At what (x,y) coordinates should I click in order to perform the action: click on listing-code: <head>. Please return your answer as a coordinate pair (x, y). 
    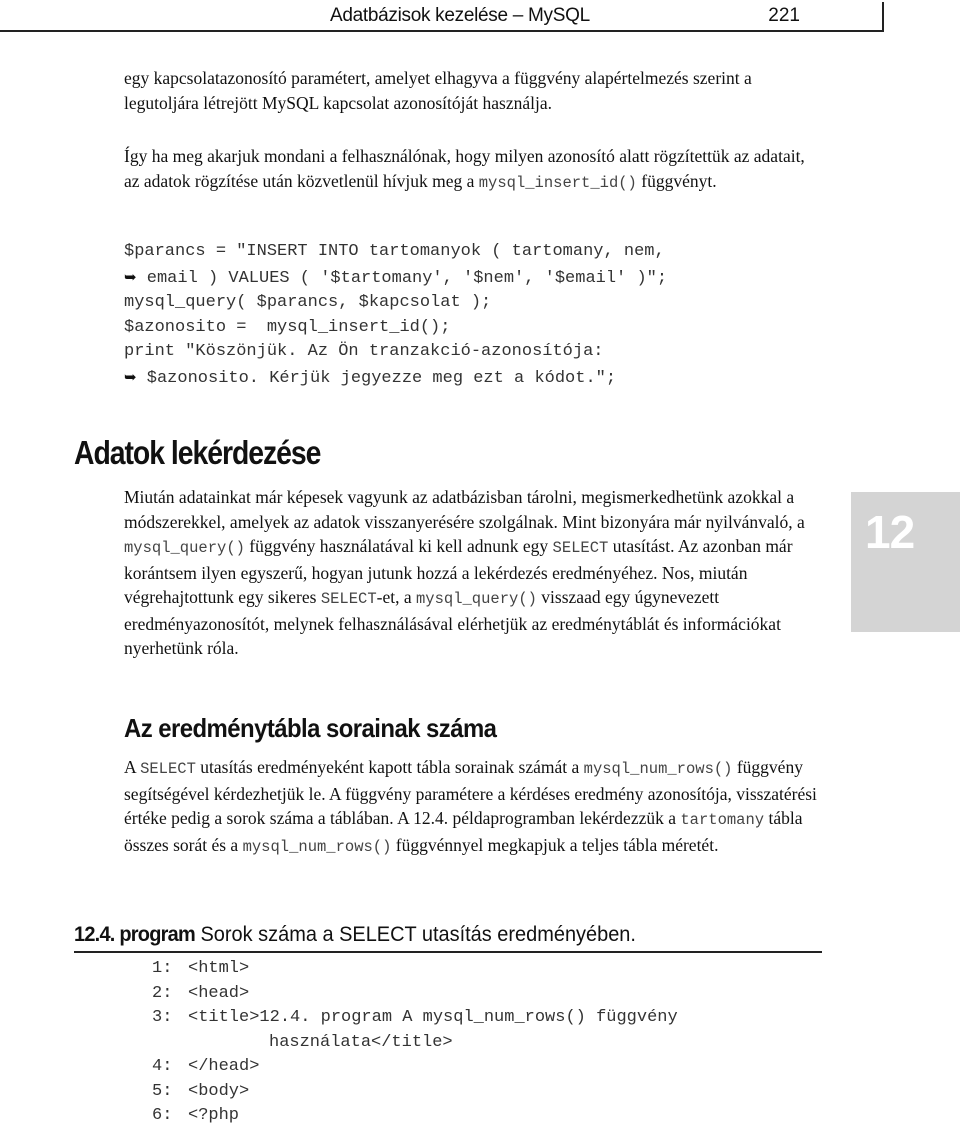
    Looking at the image, I should click on (219, 993).